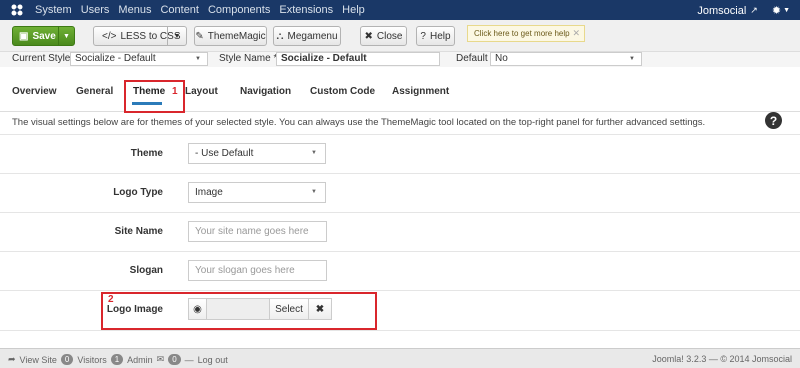 The height and width of the screenshot is (368, 800). I want to click on help-banner: Click here to get more help ✕, so click(526, 33).